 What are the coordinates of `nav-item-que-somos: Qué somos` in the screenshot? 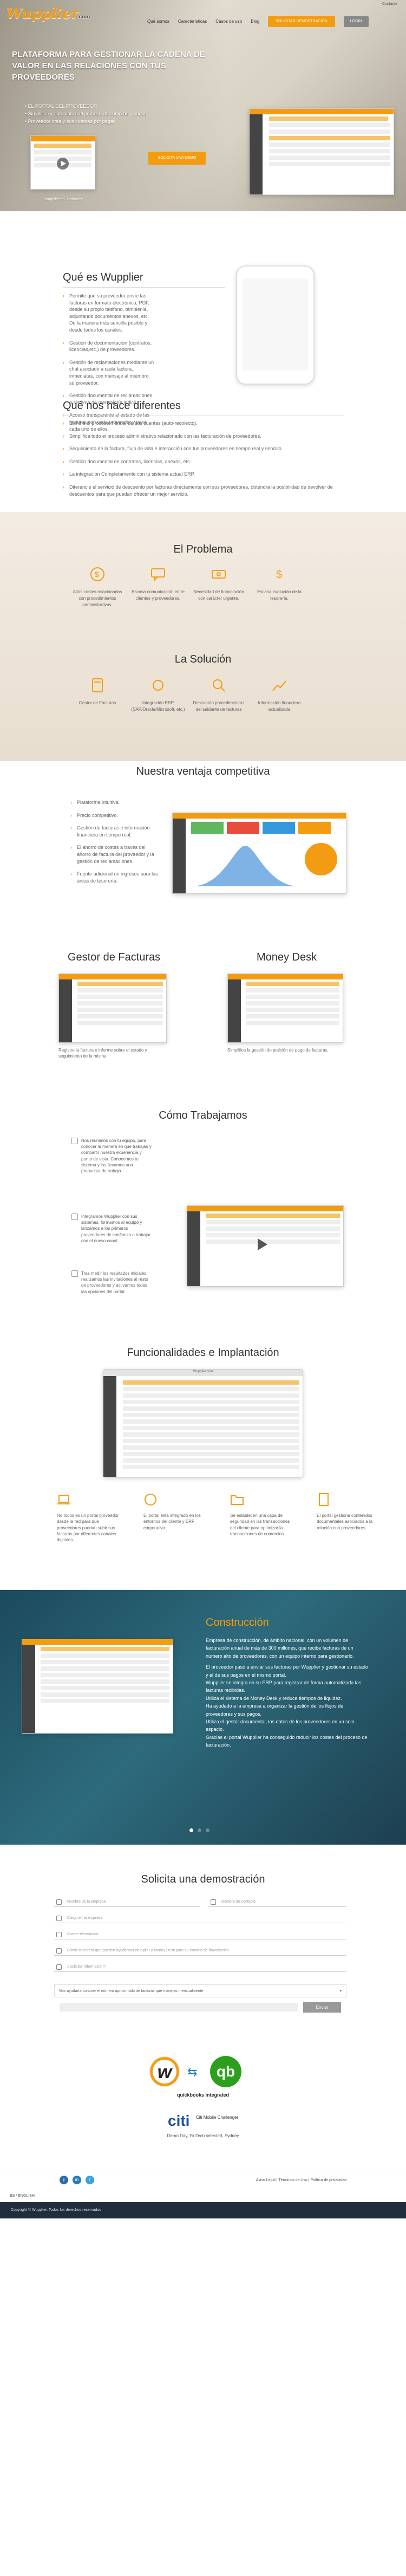 It's located at (158, 21).